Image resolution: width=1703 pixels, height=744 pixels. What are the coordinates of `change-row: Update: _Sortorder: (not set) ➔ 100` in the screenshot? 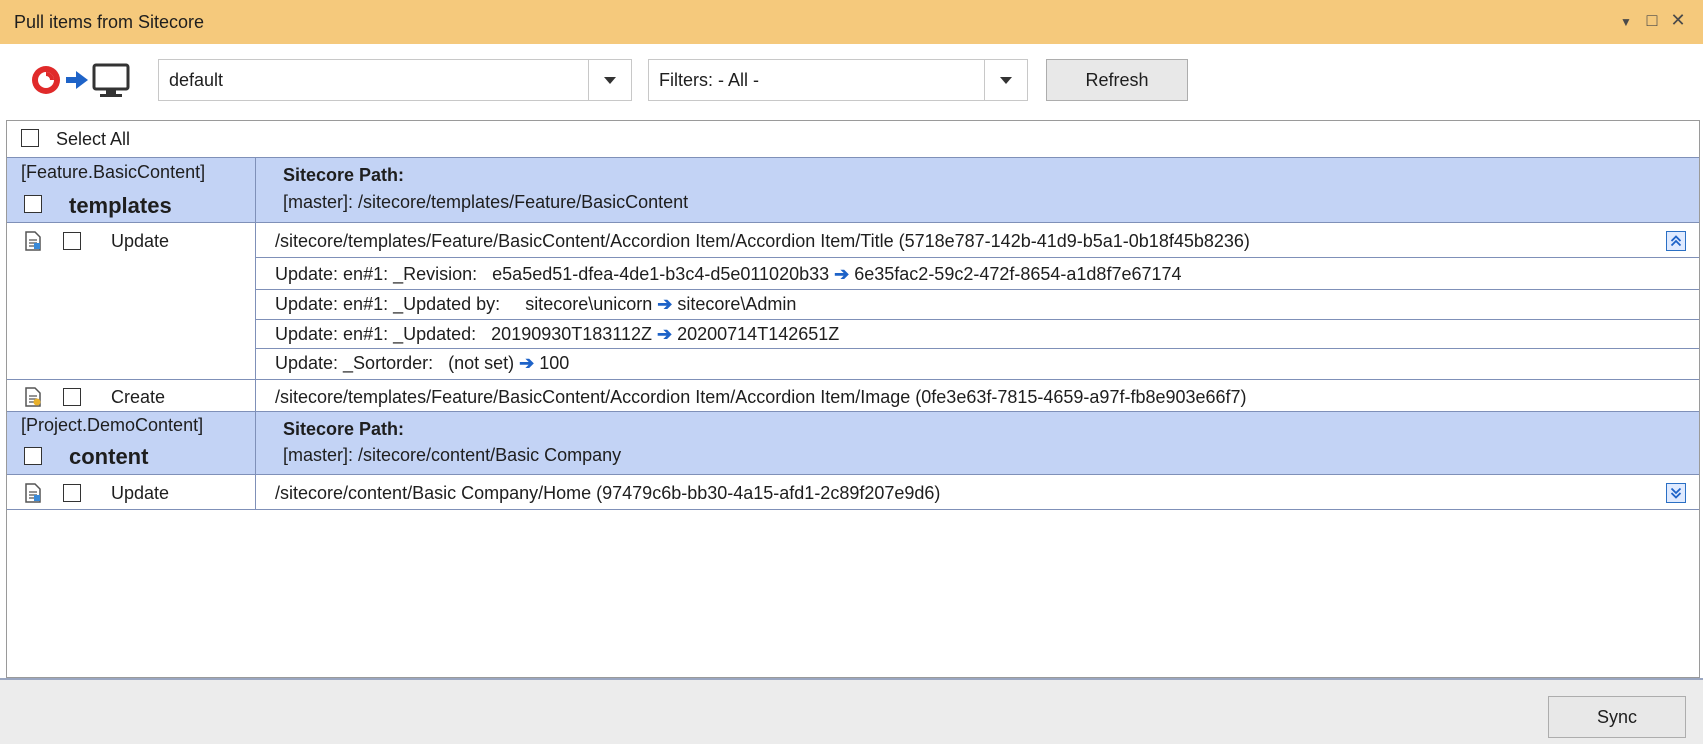 It's located at (422, 363).